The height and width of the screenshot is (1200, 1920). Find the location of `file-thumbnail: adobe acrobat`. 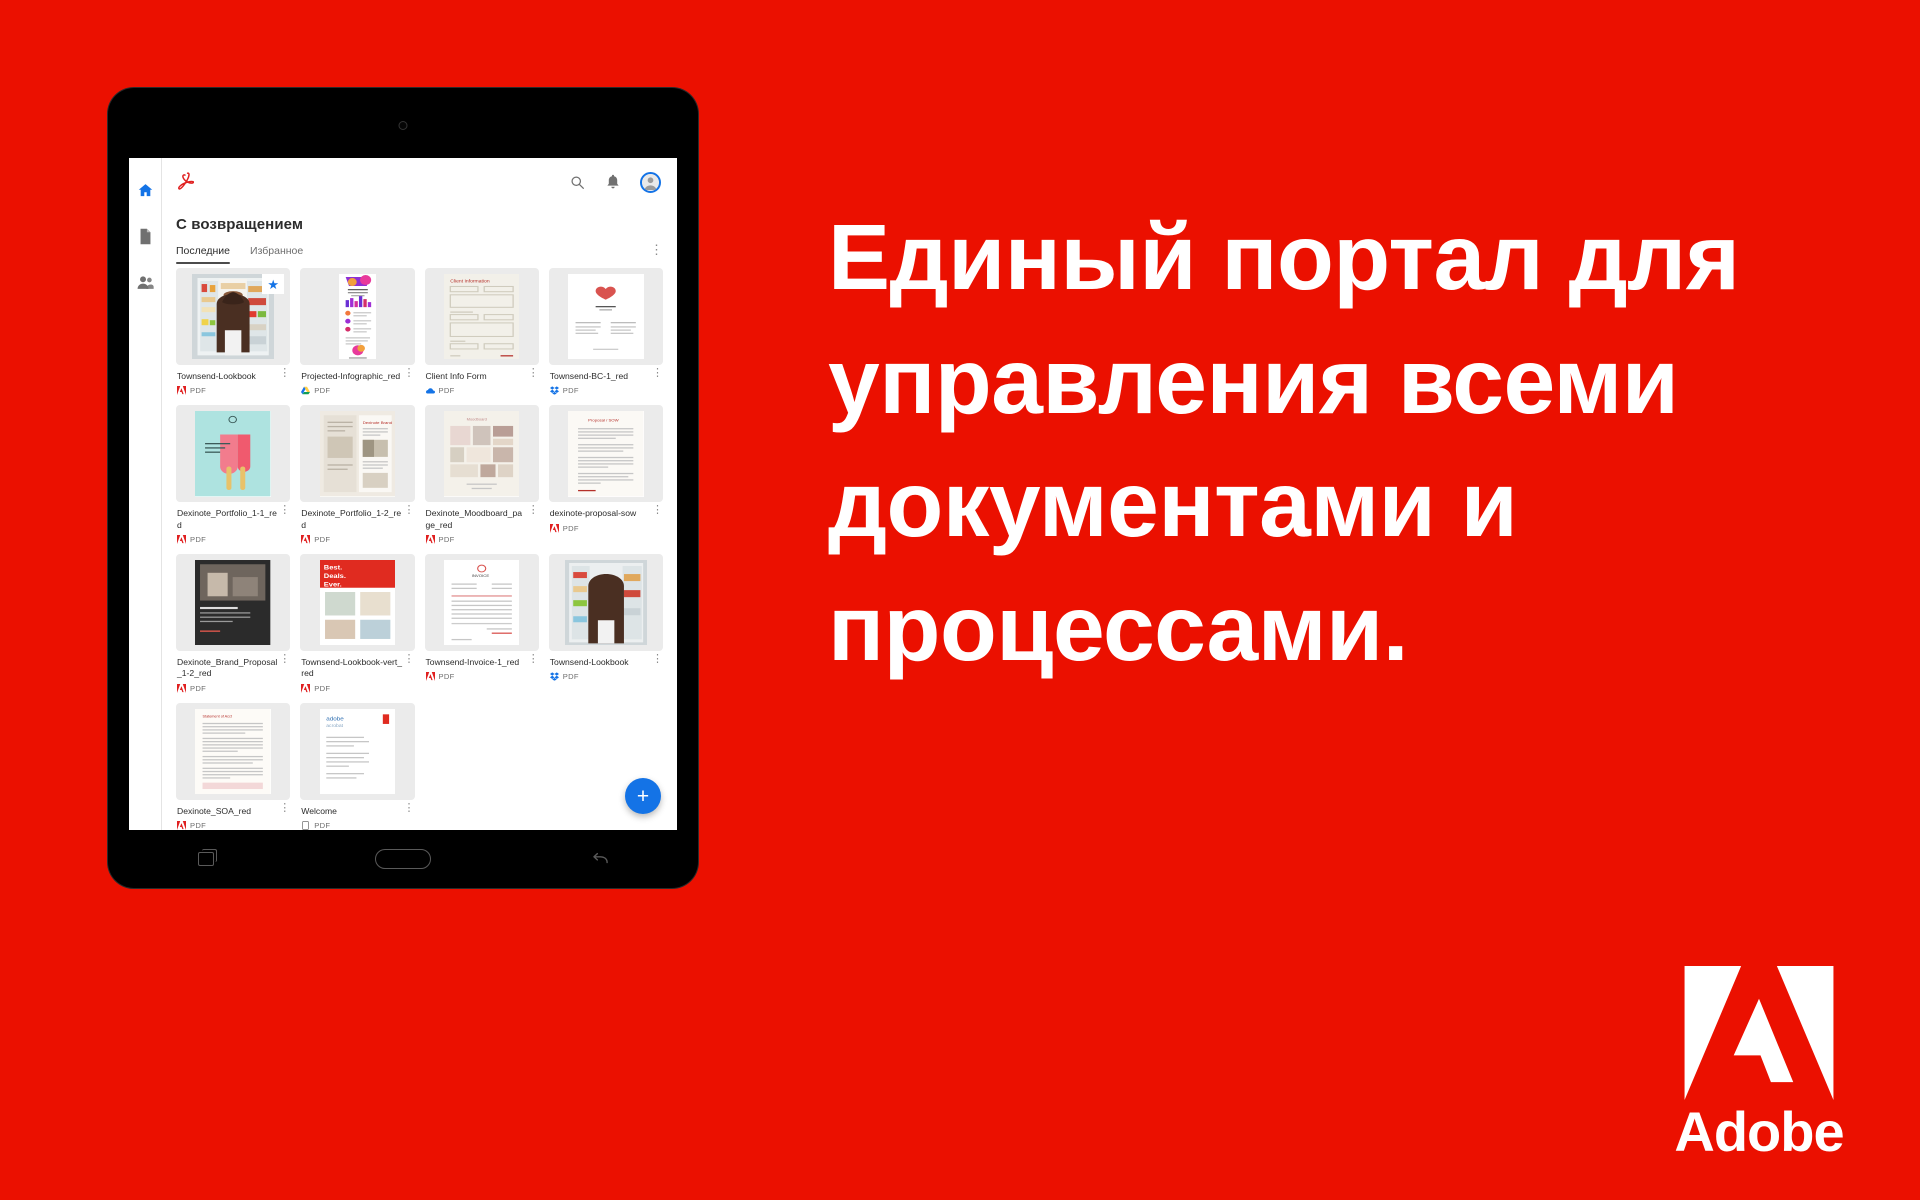

file-thumbnail: adobe acrobat is located at coordinates (357, 751).